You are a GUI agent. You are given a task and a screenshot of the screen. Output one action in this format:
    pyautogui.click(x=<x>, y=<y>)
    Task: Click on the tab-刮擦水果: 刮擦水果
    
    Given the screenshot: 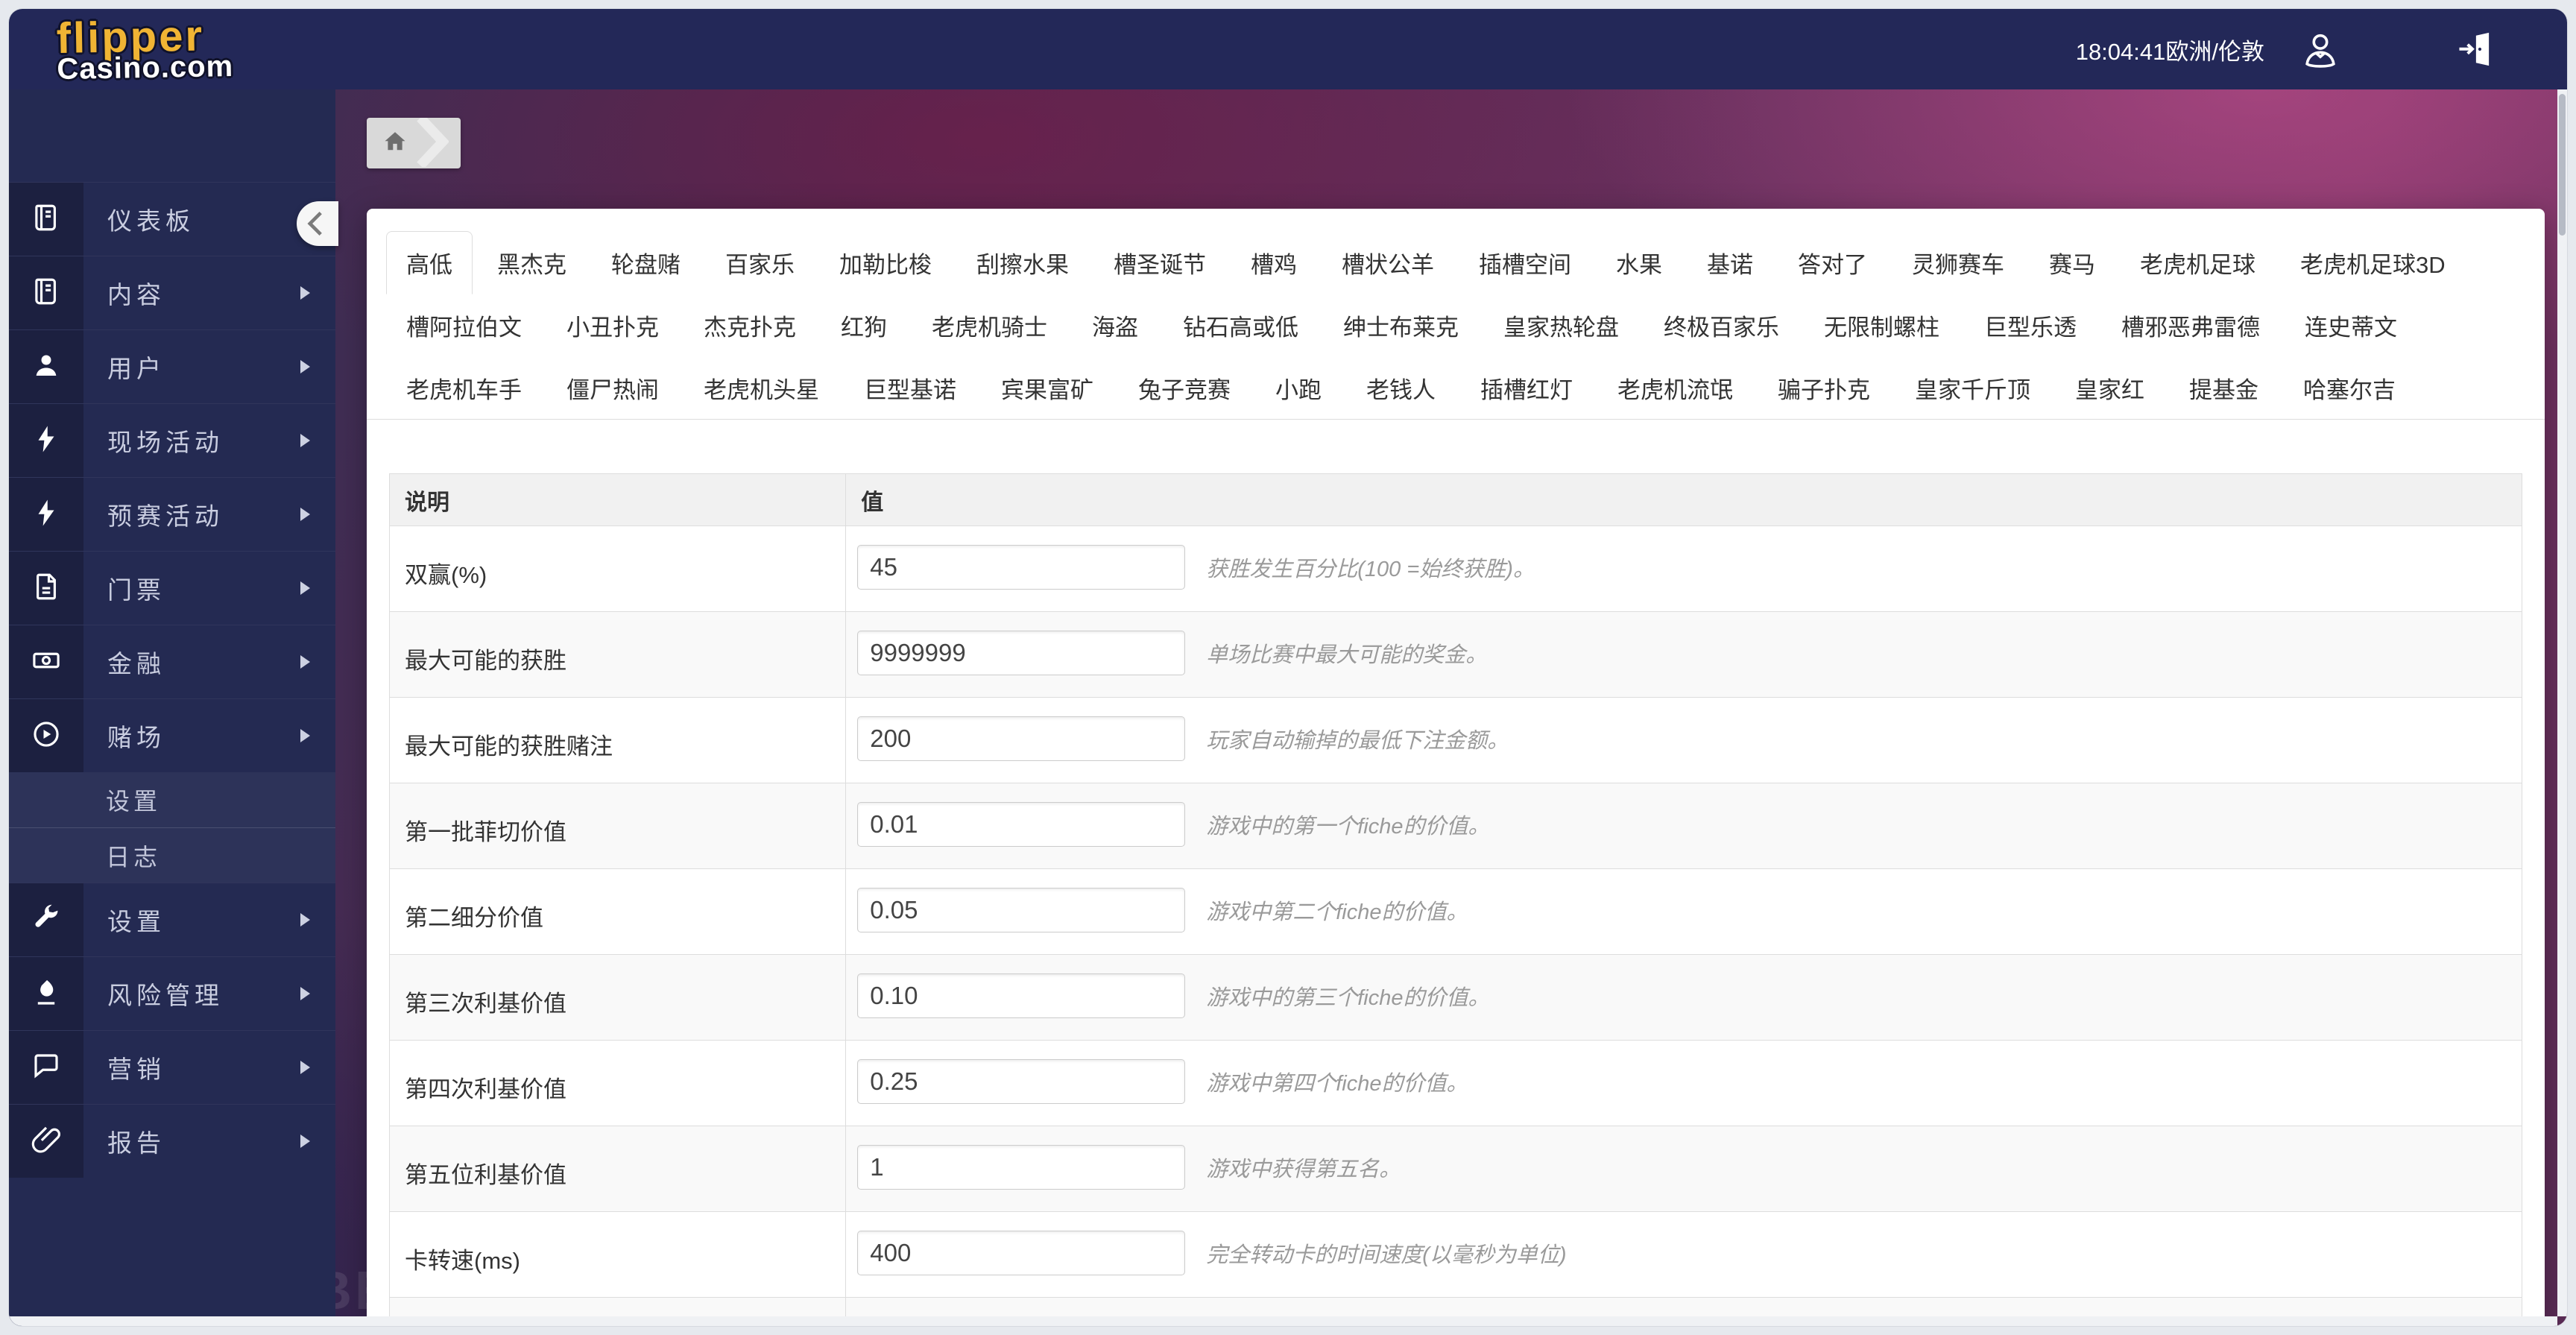 What is the action you would take?
    pyautogui.click(x=1023, y=262)
    